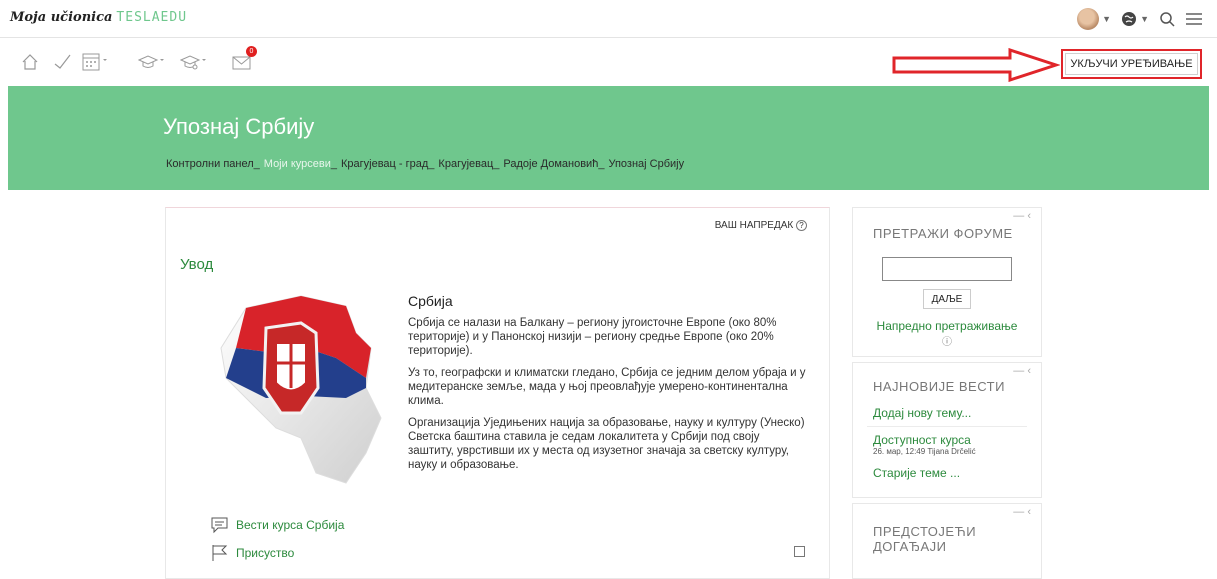 The height and width of the screenshot is (579, 1217). I want to click on news-item-meta: 26. мар, 12:49 Tijana Drčelić, so click(924, 451).